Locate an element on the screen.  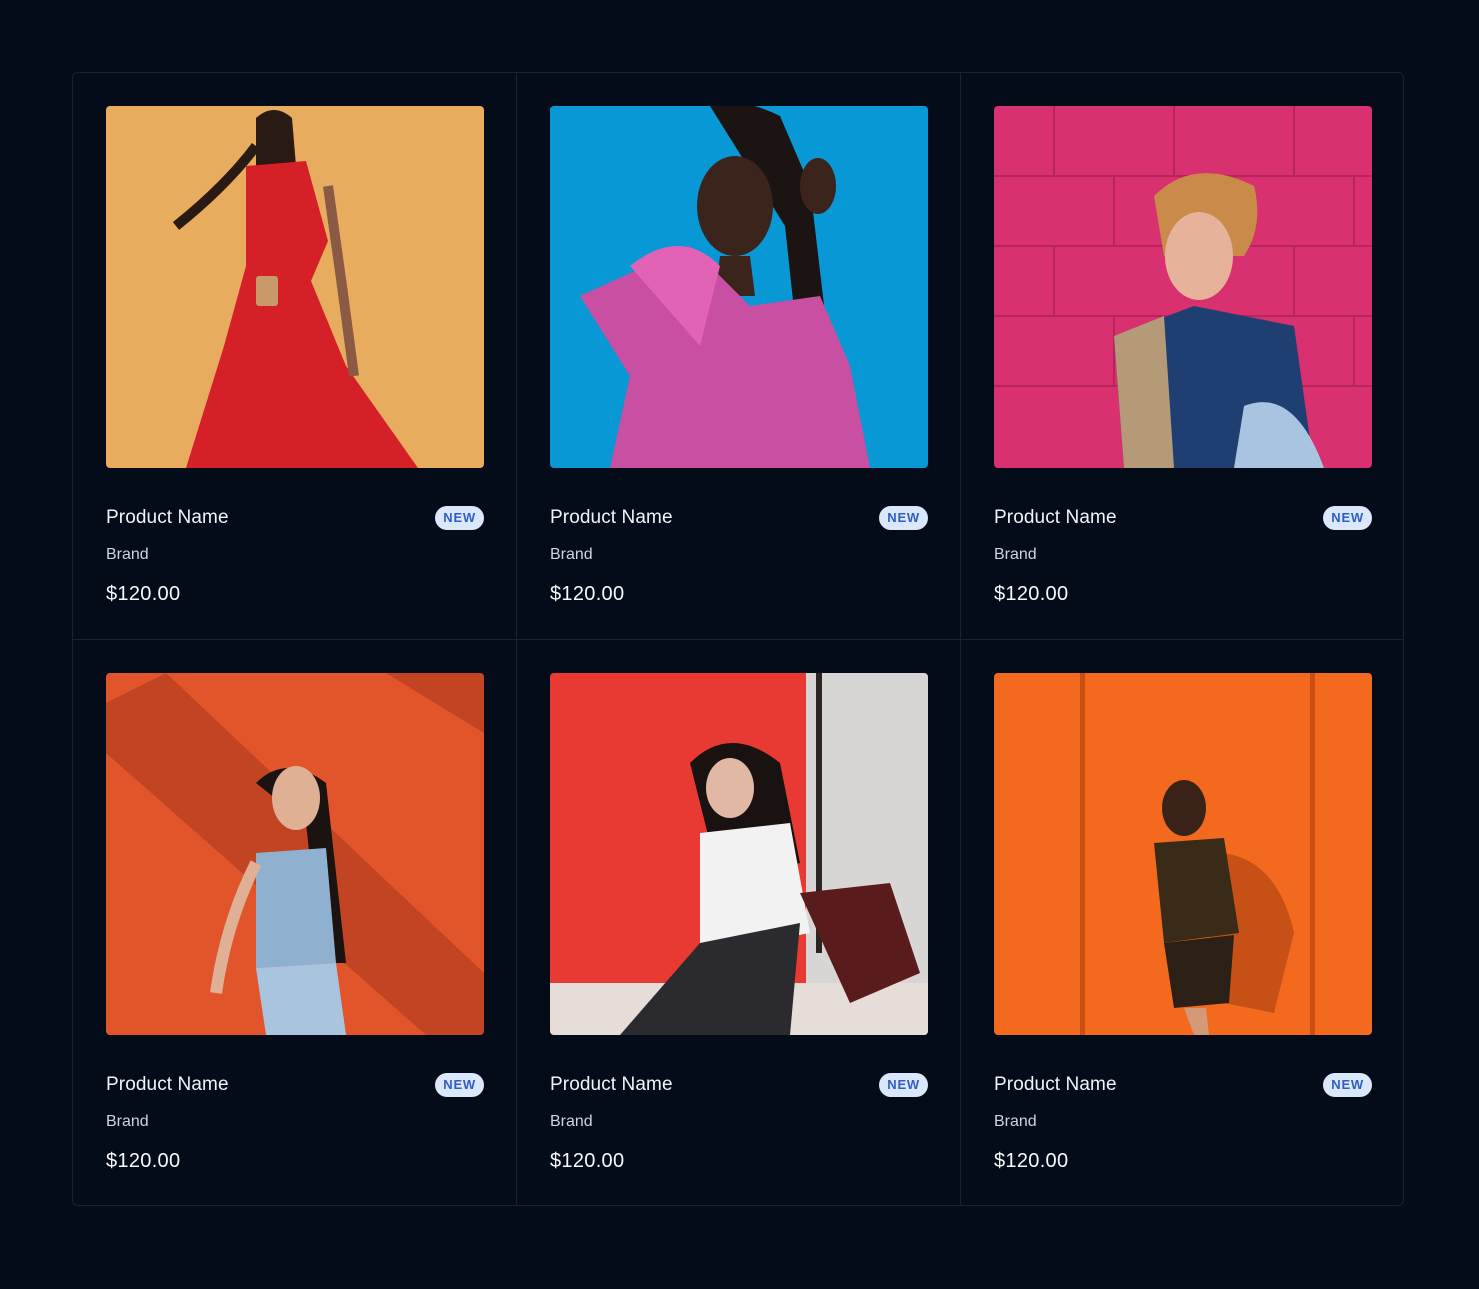
model-white-shirt-on-red-backdrop is located at coordinates (739, 854).